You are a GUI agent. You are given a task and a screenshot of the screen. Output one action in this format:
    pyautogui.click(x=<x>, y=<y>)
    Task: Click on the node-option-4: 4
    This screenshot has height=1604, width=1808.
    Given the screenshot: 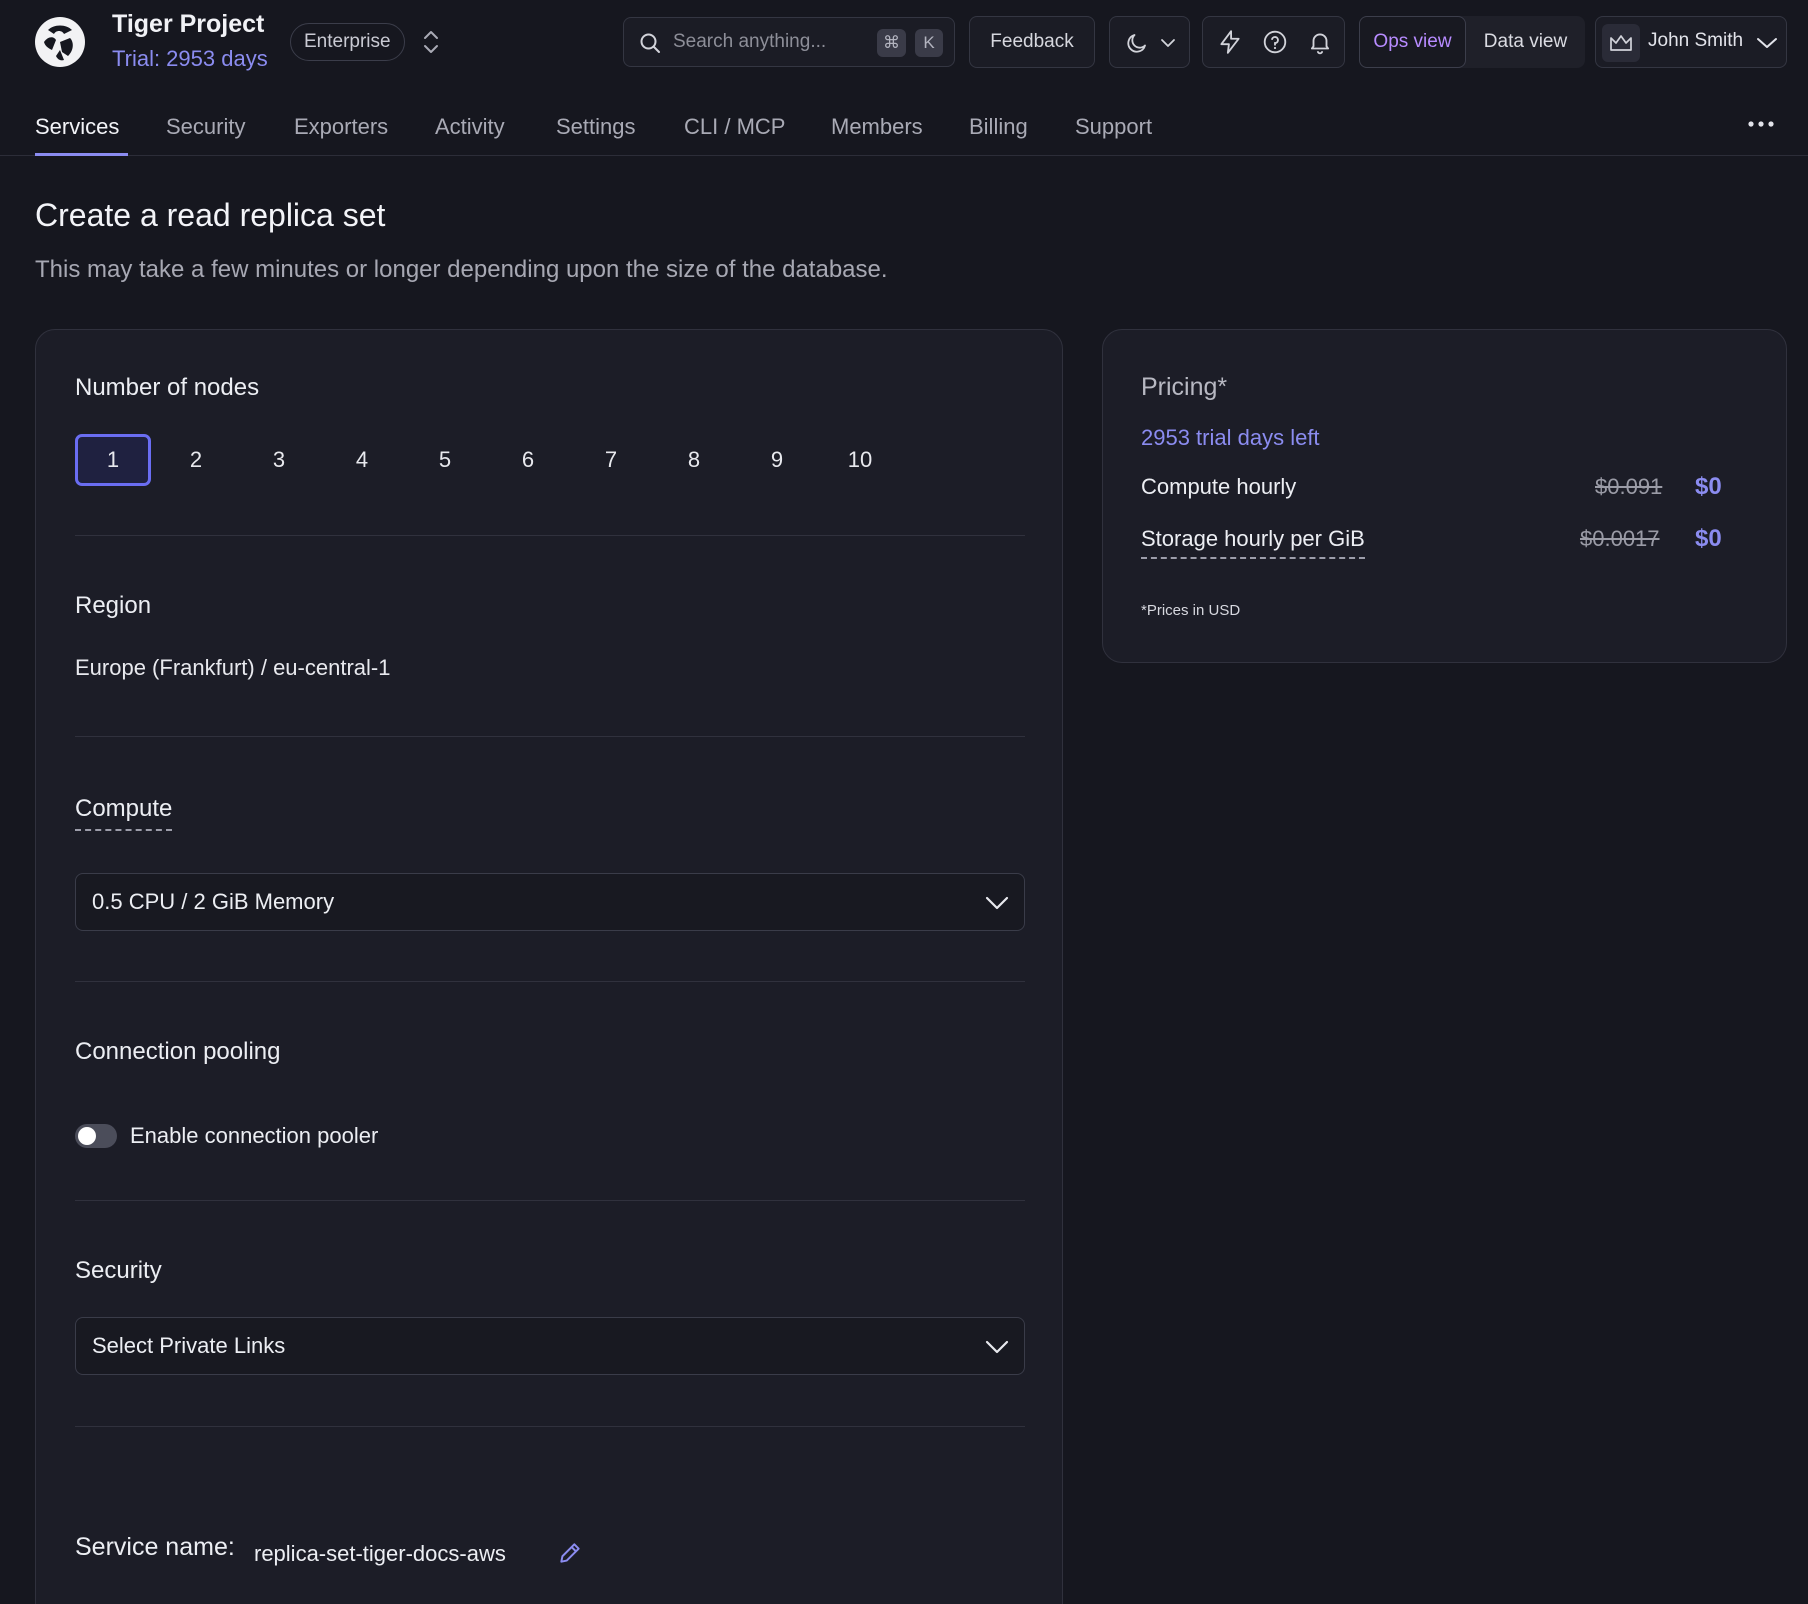 What is the action you would take?
    pyautogui.click(x=362, y=460)
    